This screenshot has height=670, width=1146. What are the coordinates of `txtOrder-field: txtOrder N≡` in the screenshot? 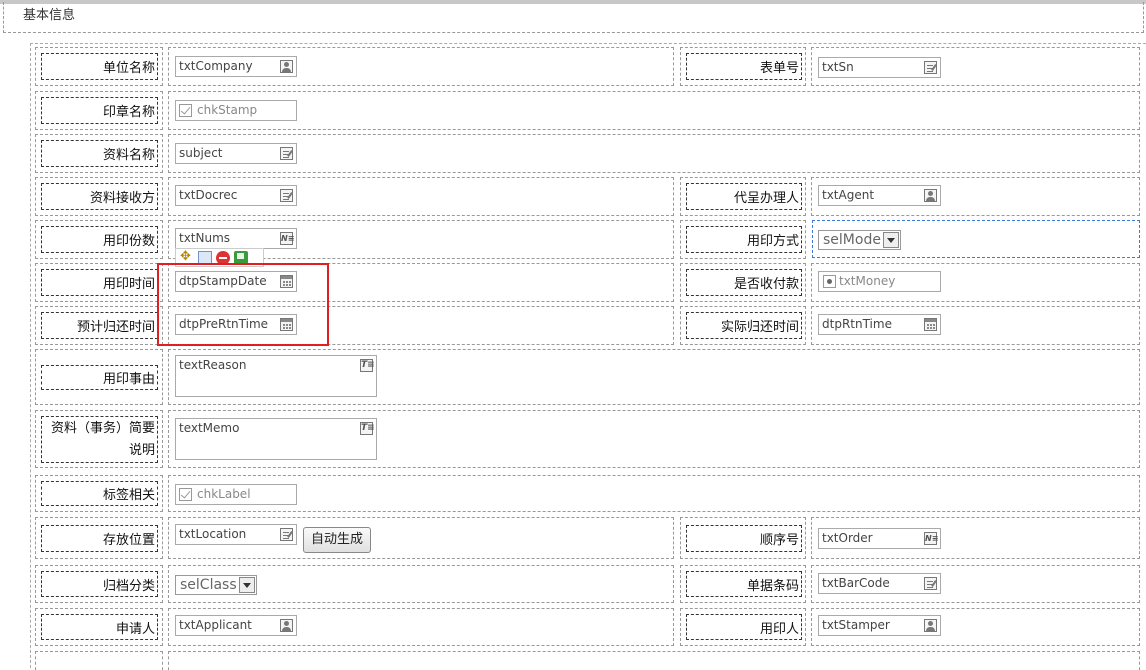 It's located at (879, 538).